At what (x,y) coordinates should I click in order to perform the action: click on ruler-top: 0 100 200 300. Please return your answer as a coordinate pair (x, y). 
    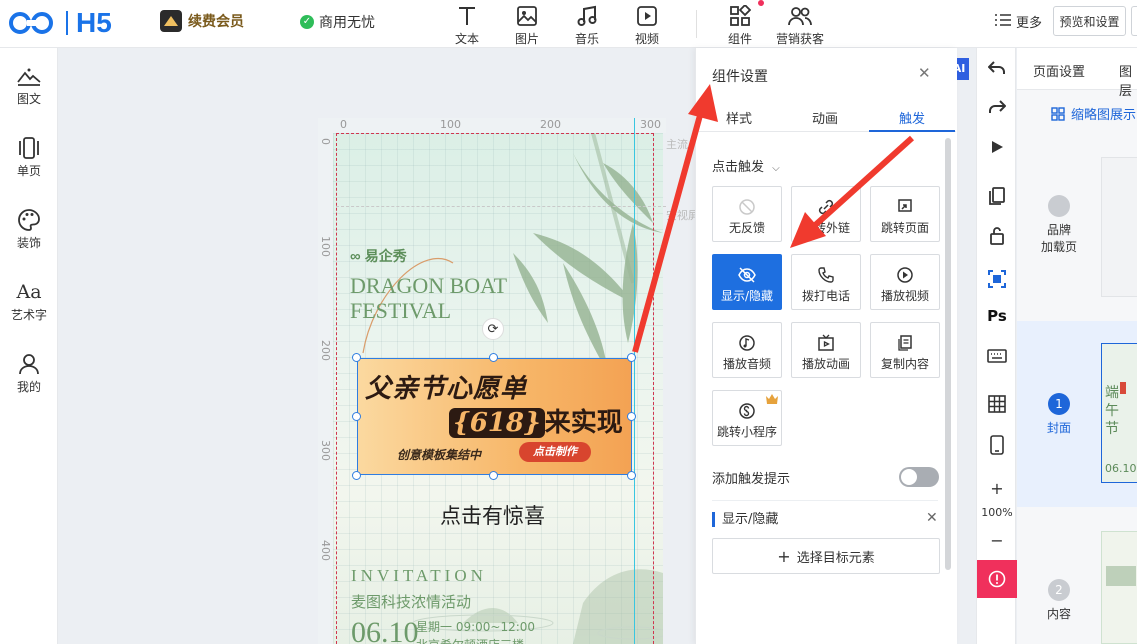
    Looking at the image, I should click on (492, 125).